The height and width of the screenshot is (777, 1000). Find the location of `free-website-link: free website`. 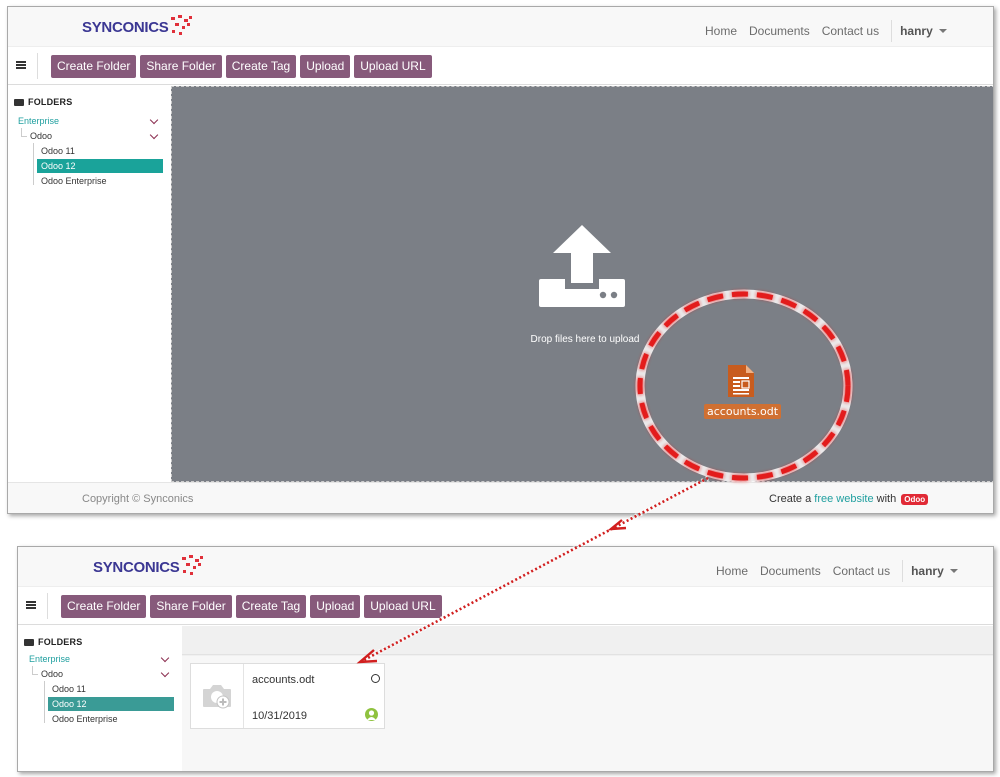

free-website-link: free website is located at coordinates (843, 499).